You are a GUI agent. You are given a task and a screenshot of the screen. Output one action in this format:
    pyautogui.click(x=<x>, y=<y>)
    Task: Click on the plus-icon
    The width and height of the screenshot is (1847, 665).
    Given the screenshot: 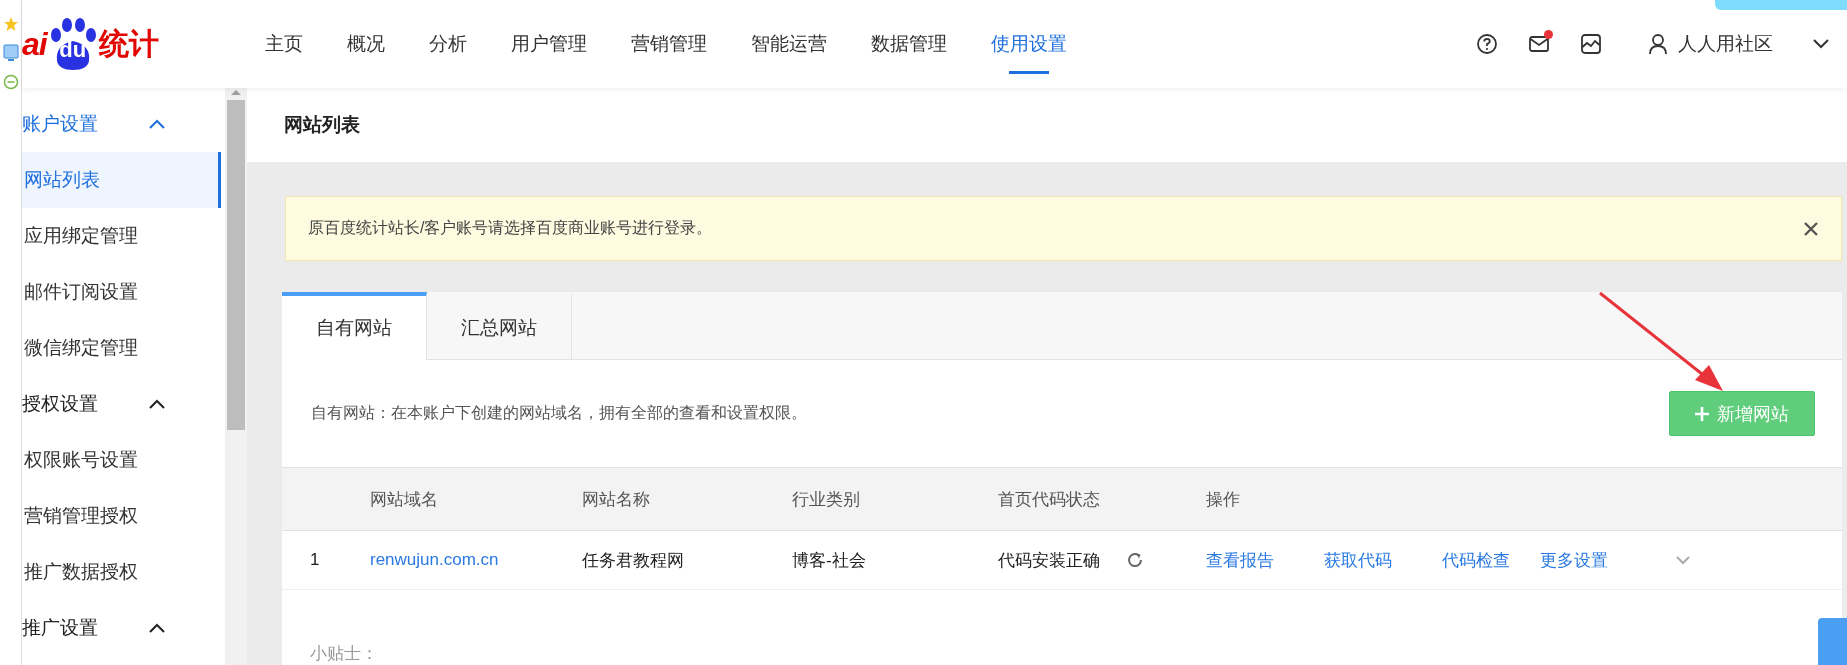 What is the action you would take?
    pyautogui.click(x=1702, y=413)
    